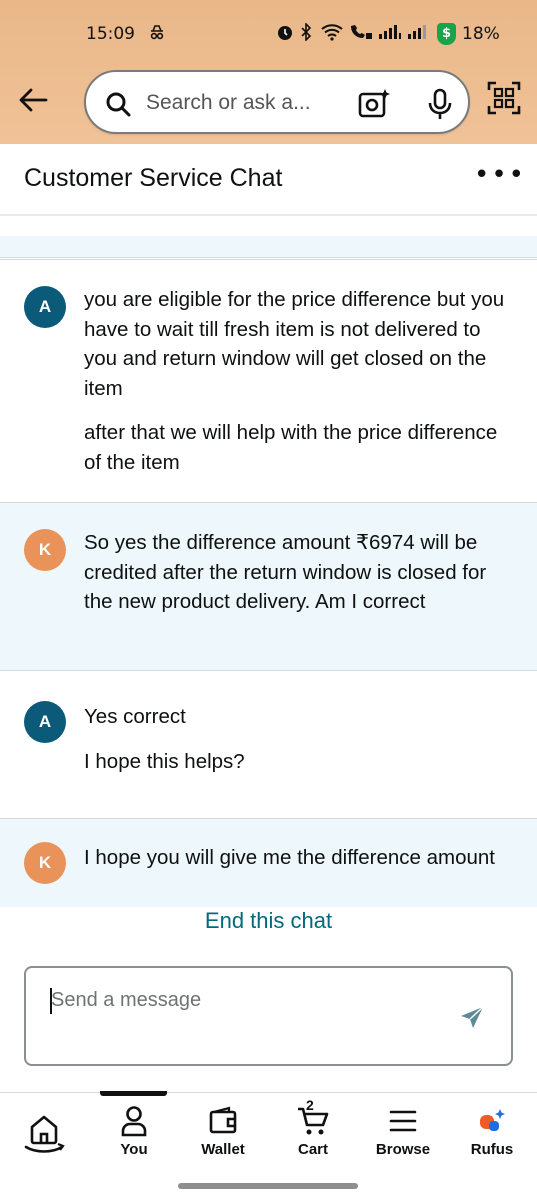 Image resolution: width=537 pixels, height=1199 pixels. What do you see at coordinates (268, 247) in the screenshot?
I see `chat-history-edge` at bounding box center [268, 247].